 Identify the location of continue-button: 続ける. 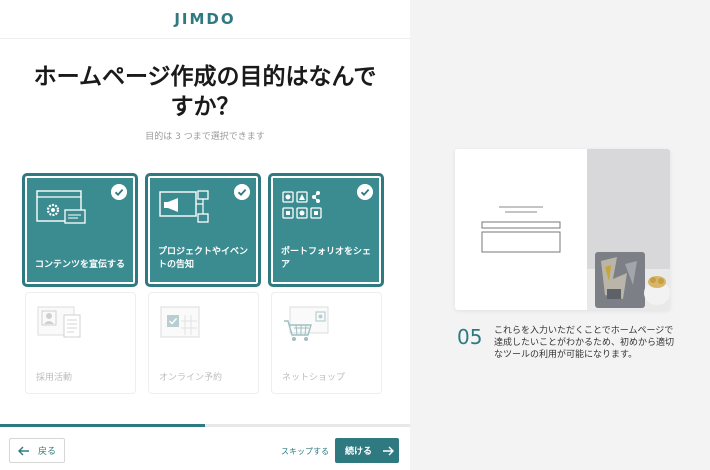
(367, 450).